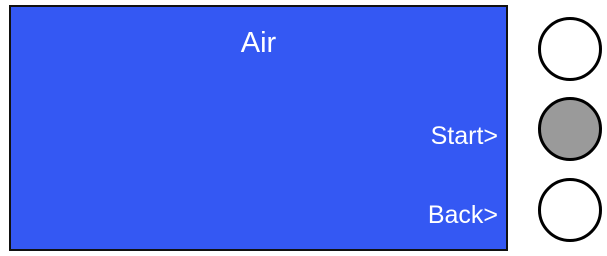 Image resolution: width=607 pixels, height=256 pixels. What do you see at coordinates (258, 43) in the screenshot?
I see `screen-title: Air` at bounding box center [258, 43].